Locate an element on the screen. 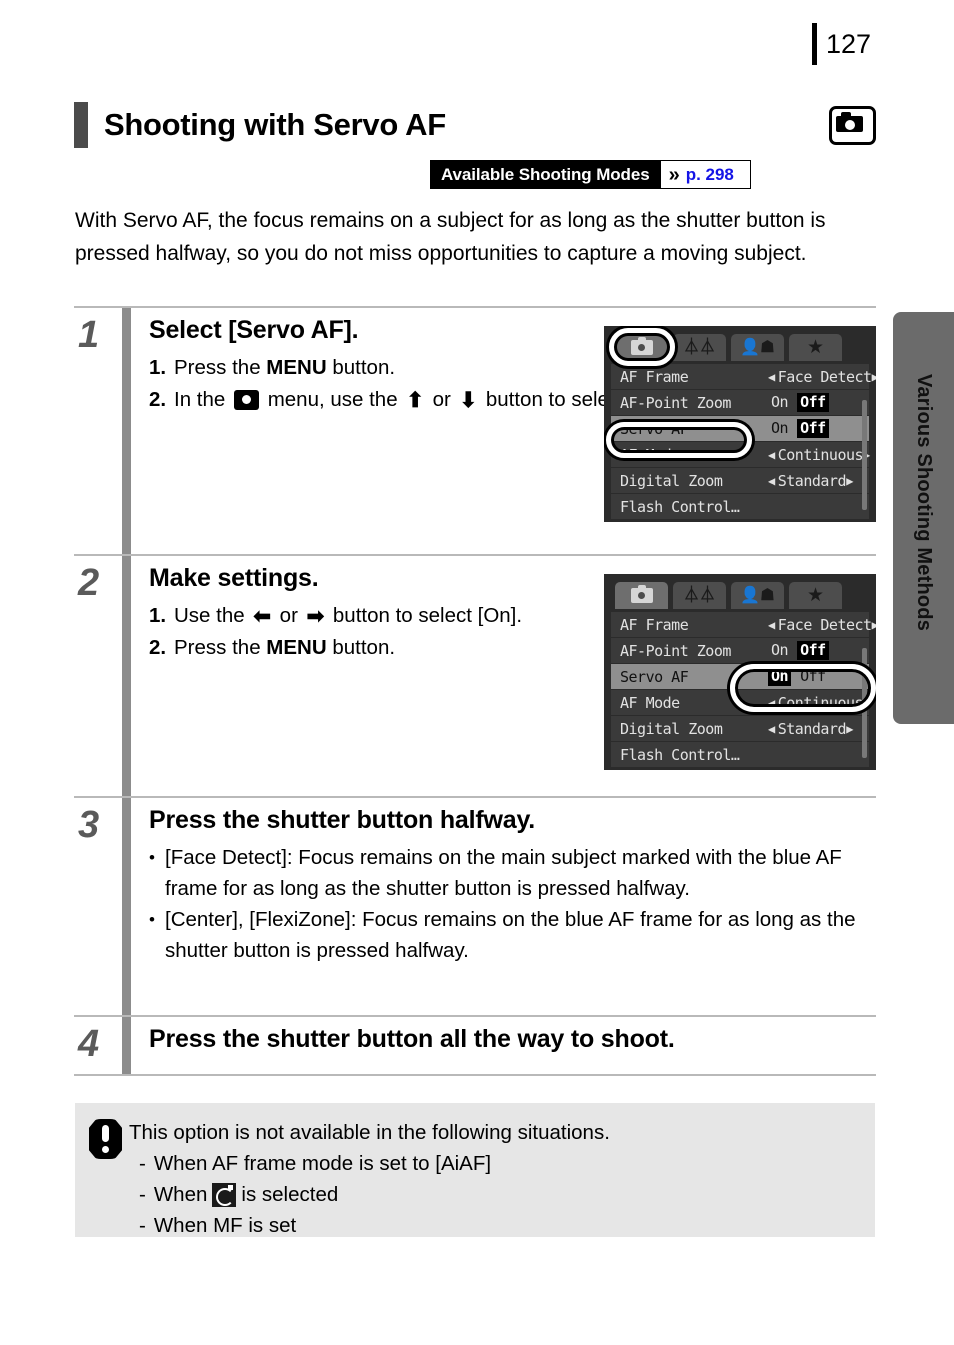 This screenshot has width=954, height=1345. lcd-tab-bar: ⏃⏃ 👤☗ ★ is located at coordinates (742, 347).